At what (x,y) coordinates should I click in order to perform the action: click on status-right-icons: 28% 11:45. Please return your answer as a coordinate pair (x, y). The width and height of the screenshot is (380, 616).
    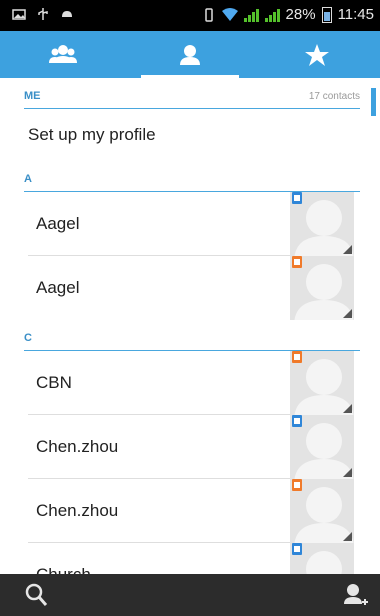
    Looking at the image, I should click on (288, 14).